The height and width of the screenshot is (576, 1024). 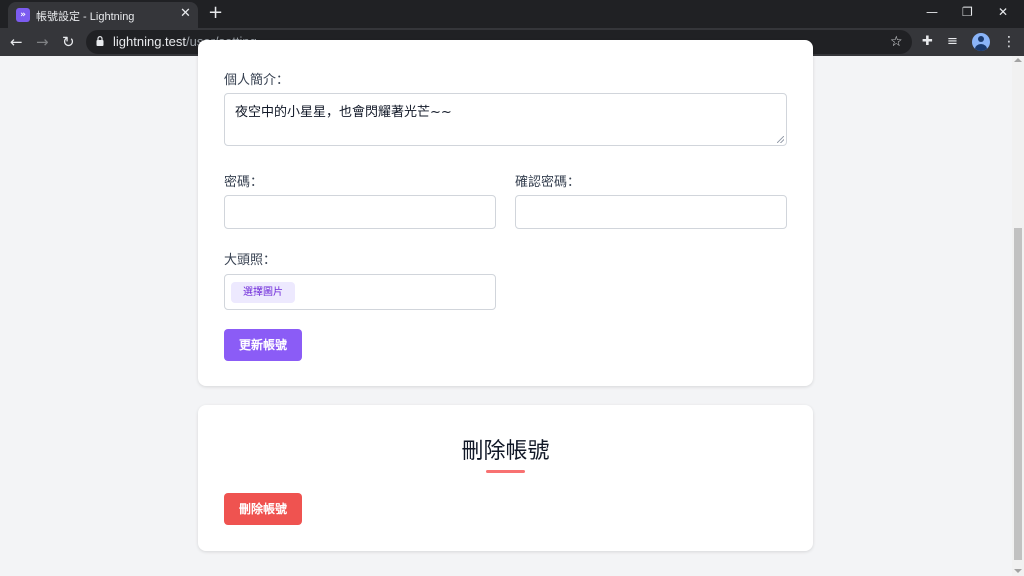 What do you see at coordinates (952, 42) in the screenshot?
I see `media-playlist-icon: ≡` at bounding box center [952, 42].